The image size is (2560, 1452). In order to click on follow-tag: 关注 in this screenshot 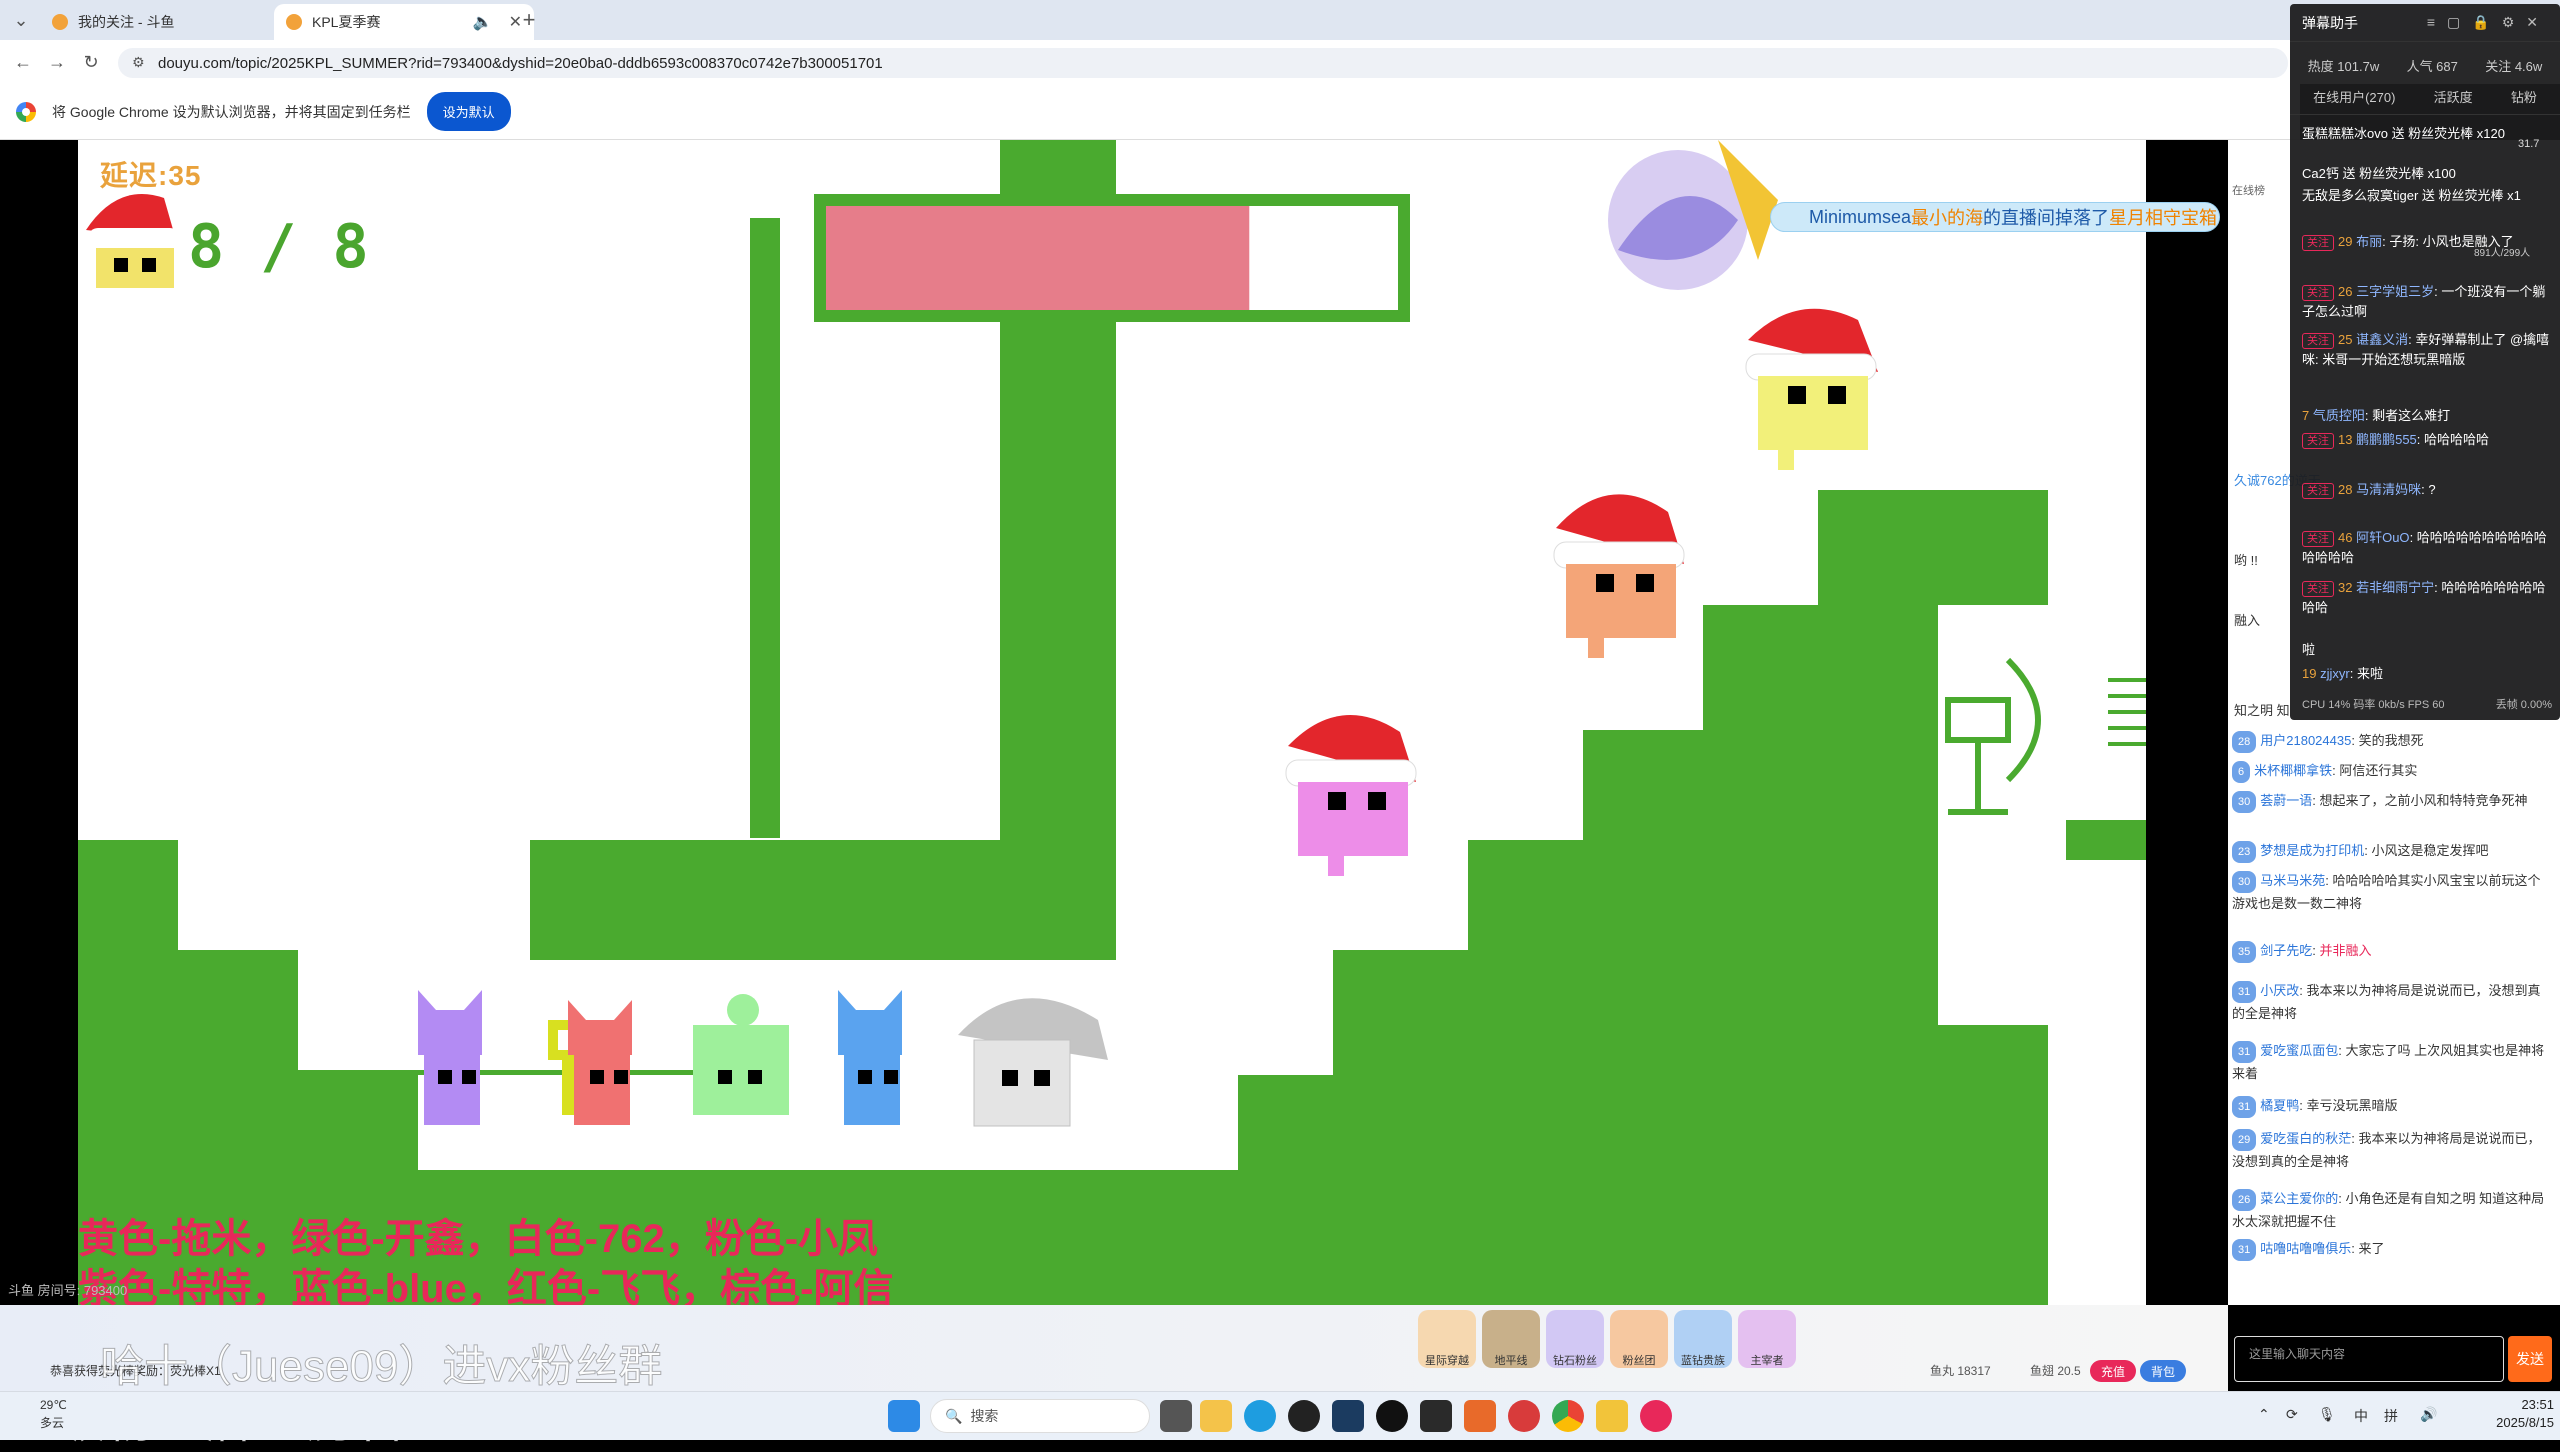, I will do `click(2318, 341)`.